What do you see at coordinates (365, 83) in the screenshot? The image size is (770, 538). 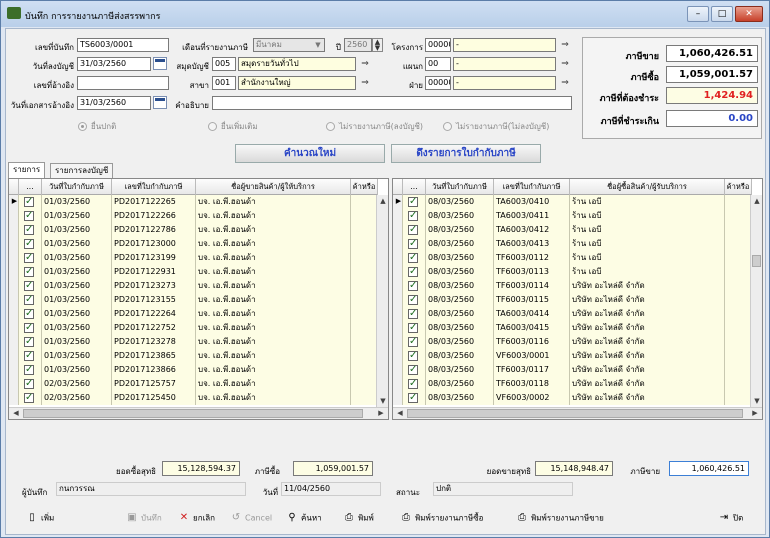 I see `lookup-branch-icon: ⇒` at bounding box center [365, 83].